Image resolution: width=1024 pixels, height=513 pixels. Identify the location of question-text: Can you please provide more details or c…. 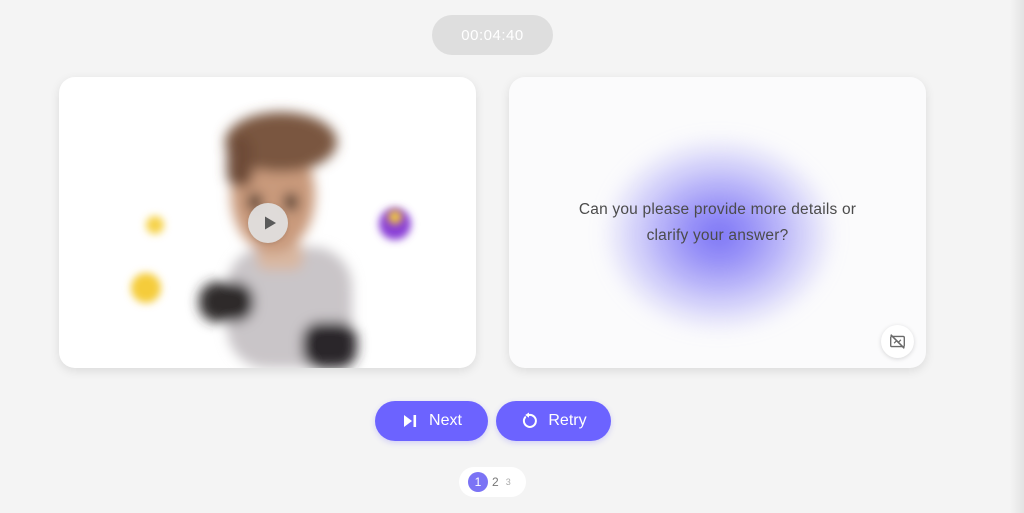
(717, 223).